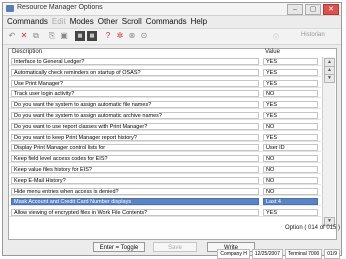 This screenshot has height=259, width=346. Describe the element at coordinates (135, 169) in the screenshot. I see `row-description: Keep value files history for EIS?` at that location.